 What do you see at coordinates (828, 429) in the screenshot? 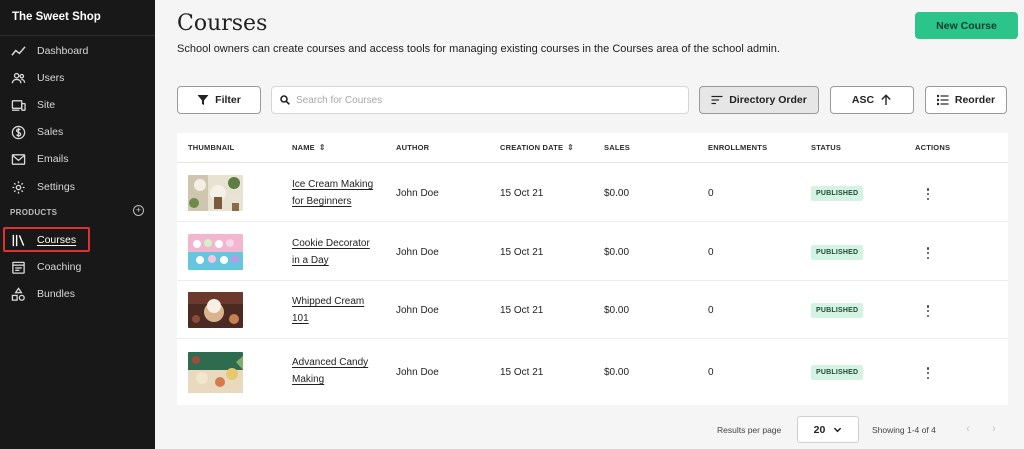
I see `results-per-page-select: 20` at bounding box center [828, 429].